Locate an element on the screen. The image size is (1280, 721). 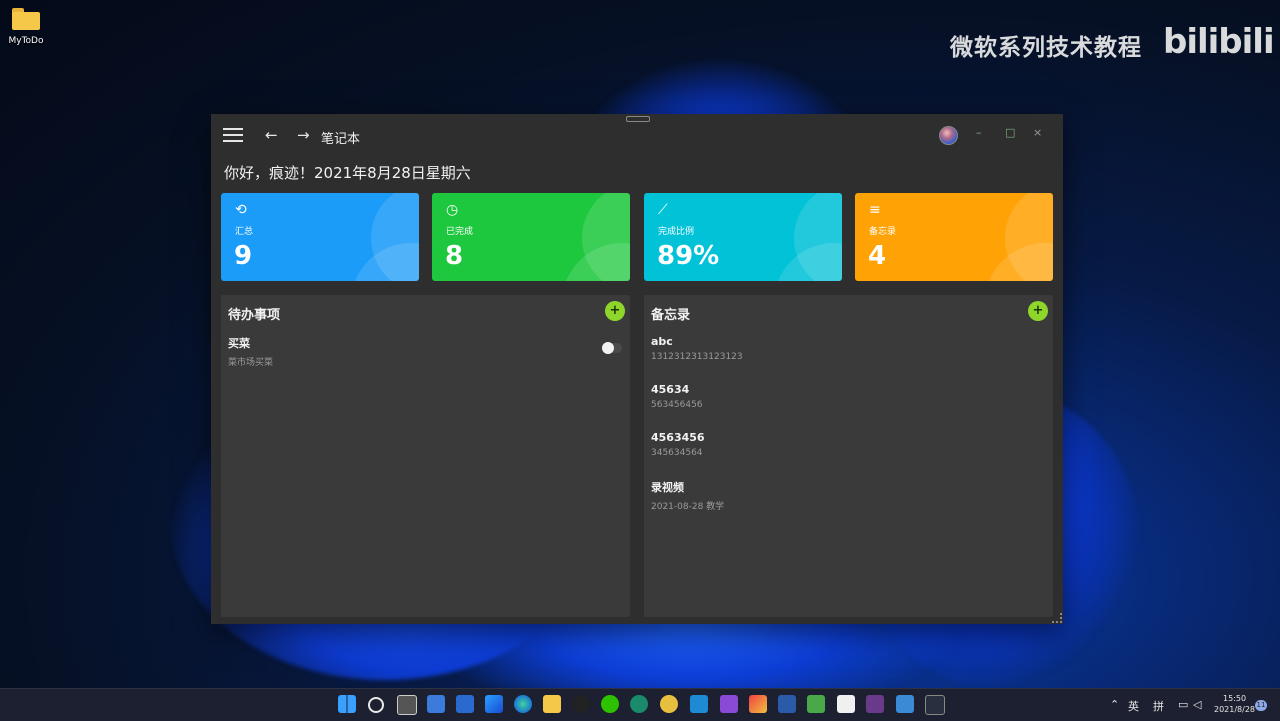
memo-item-content: 345634564 is located at coordinates (677, 453).